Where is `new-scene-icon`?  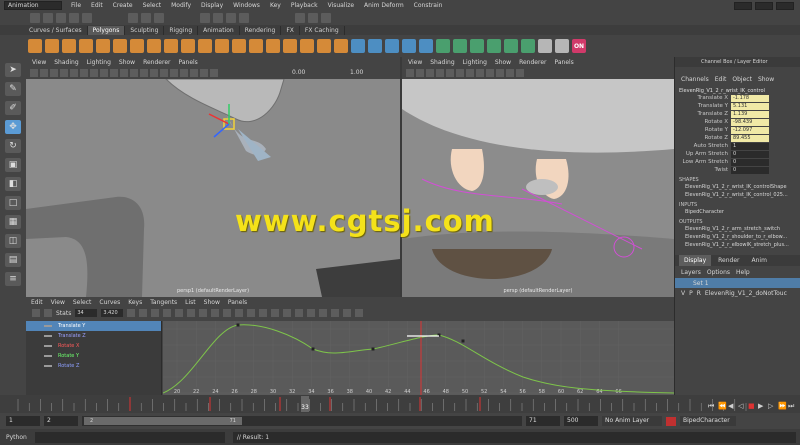 new-scene-icon is located at coordinates (35, 18).